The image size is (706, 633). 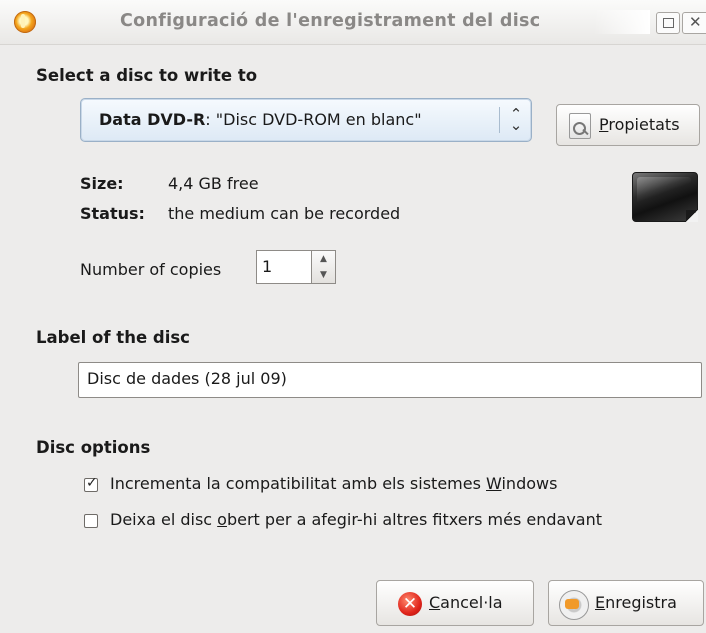 What do you see at coordinates (151, 269) in the screenshot?
I see `copies-label: Number of copies` at bounding box center [151, 269].